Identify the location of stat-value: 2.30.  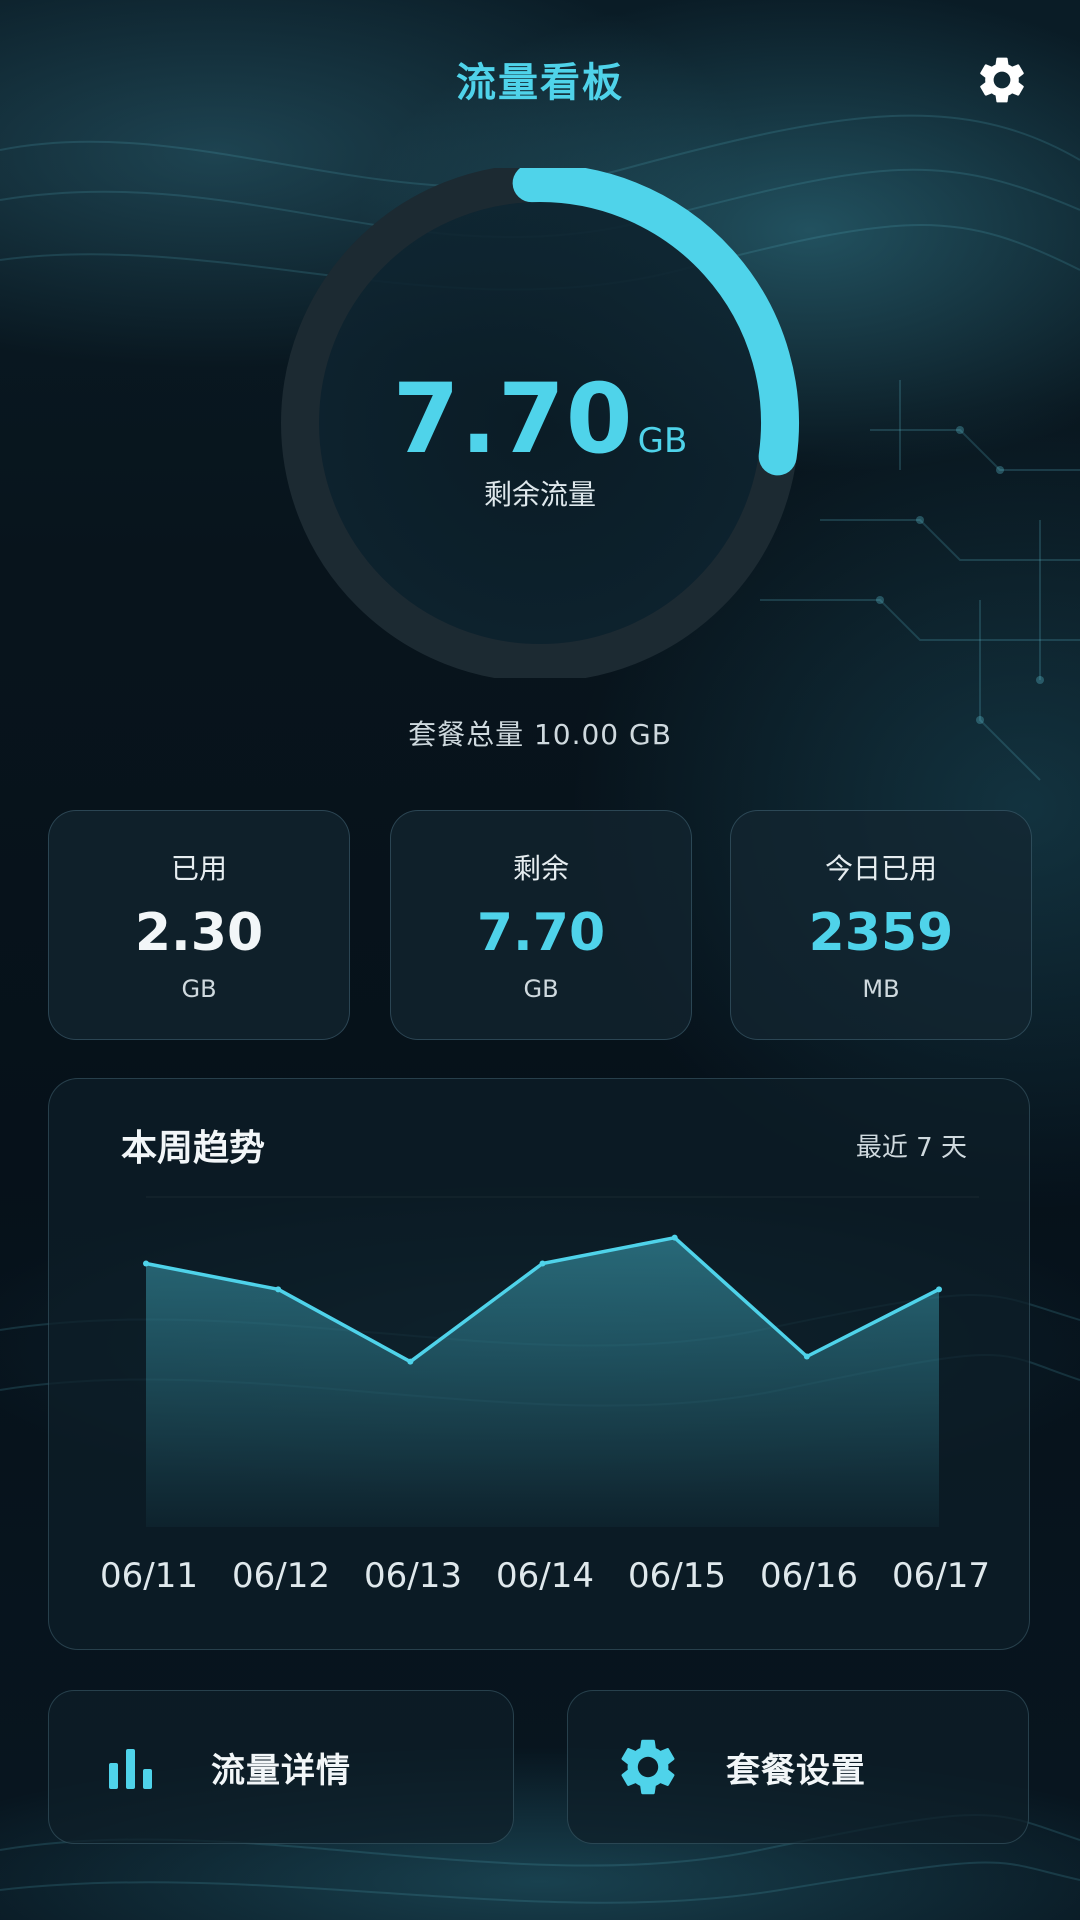
(199, 933).